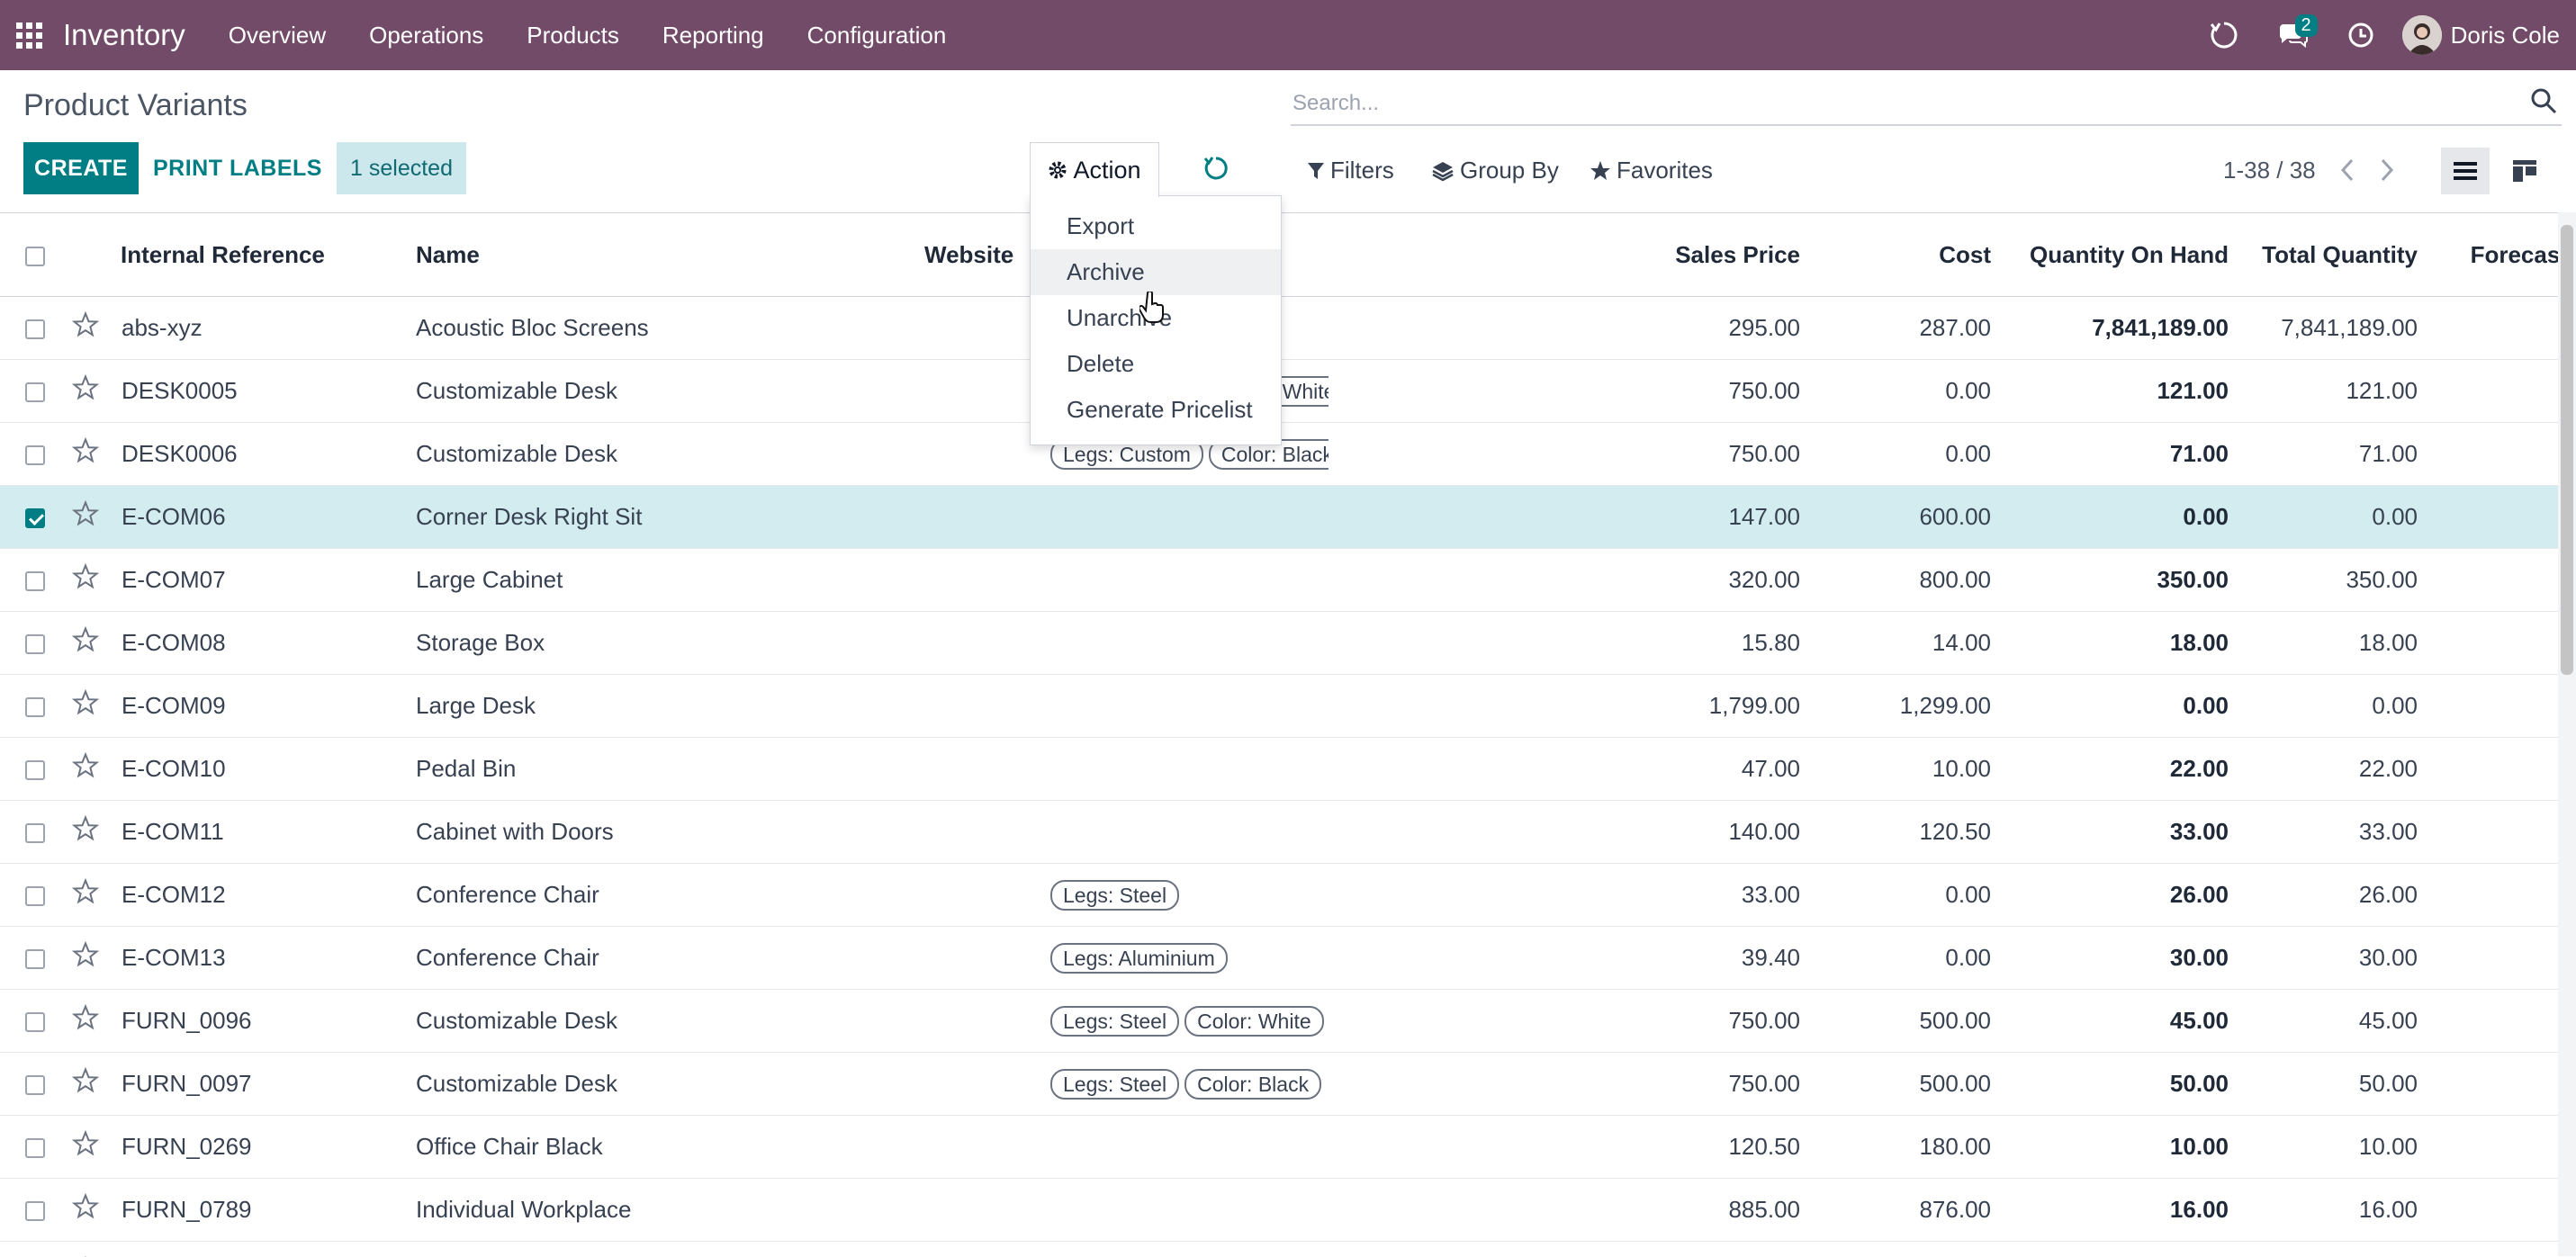  What do you see at coordinates (1572, 255) in the screenshot?
I see `header-sales-price: Sales Price` at bounding box center [1572, 255].